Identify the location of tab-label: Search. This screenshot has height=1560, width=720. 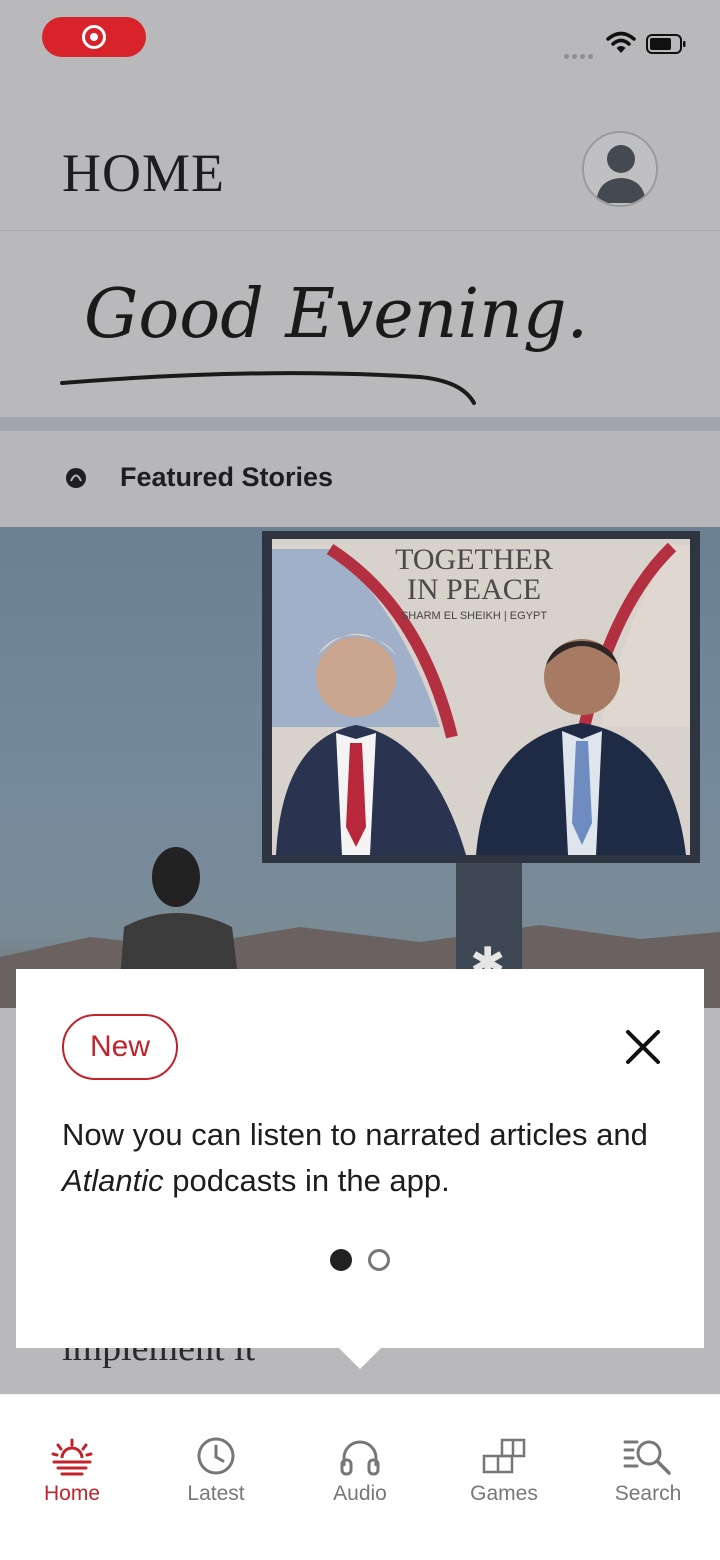
(648, 1493).